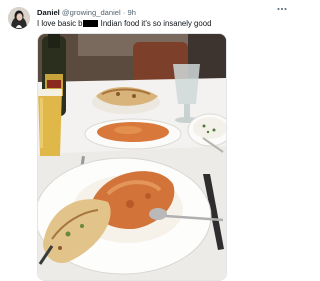  What do you see at coordinates (282, 9) in the screenshot?
I see `more-horizontal-icon` at bounding box center [282, 9].